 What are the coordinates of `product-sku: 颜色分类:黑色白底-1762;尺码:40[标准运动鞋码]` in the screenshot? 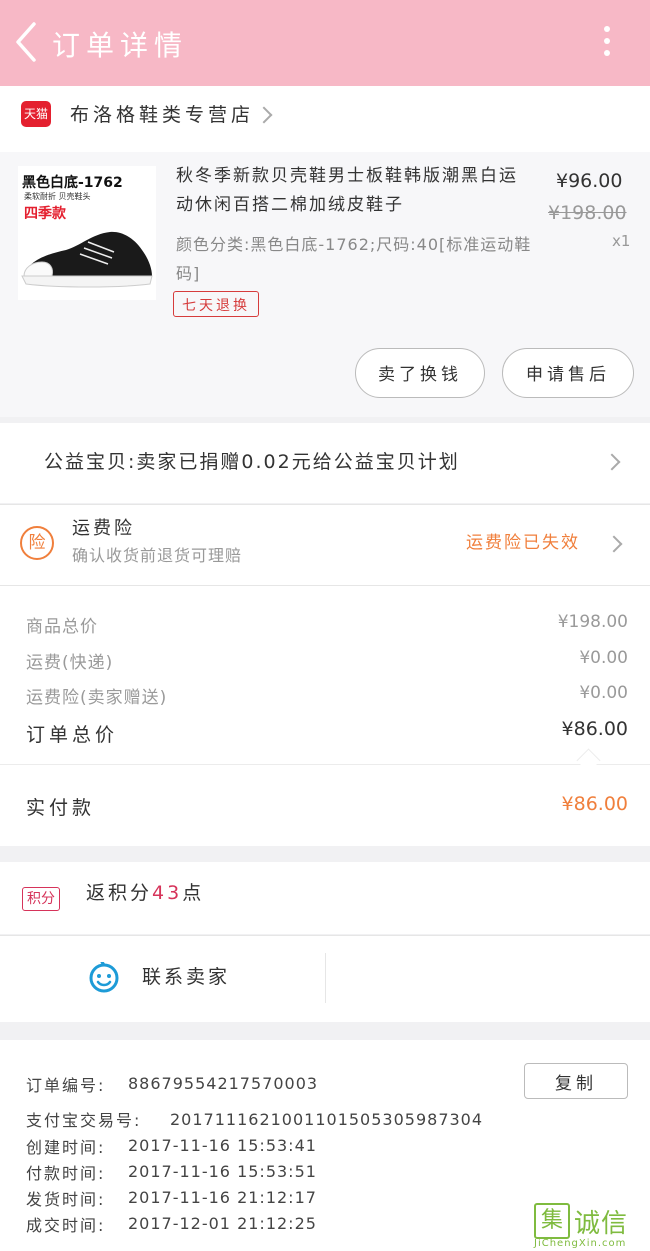 It's located at (354, 259).